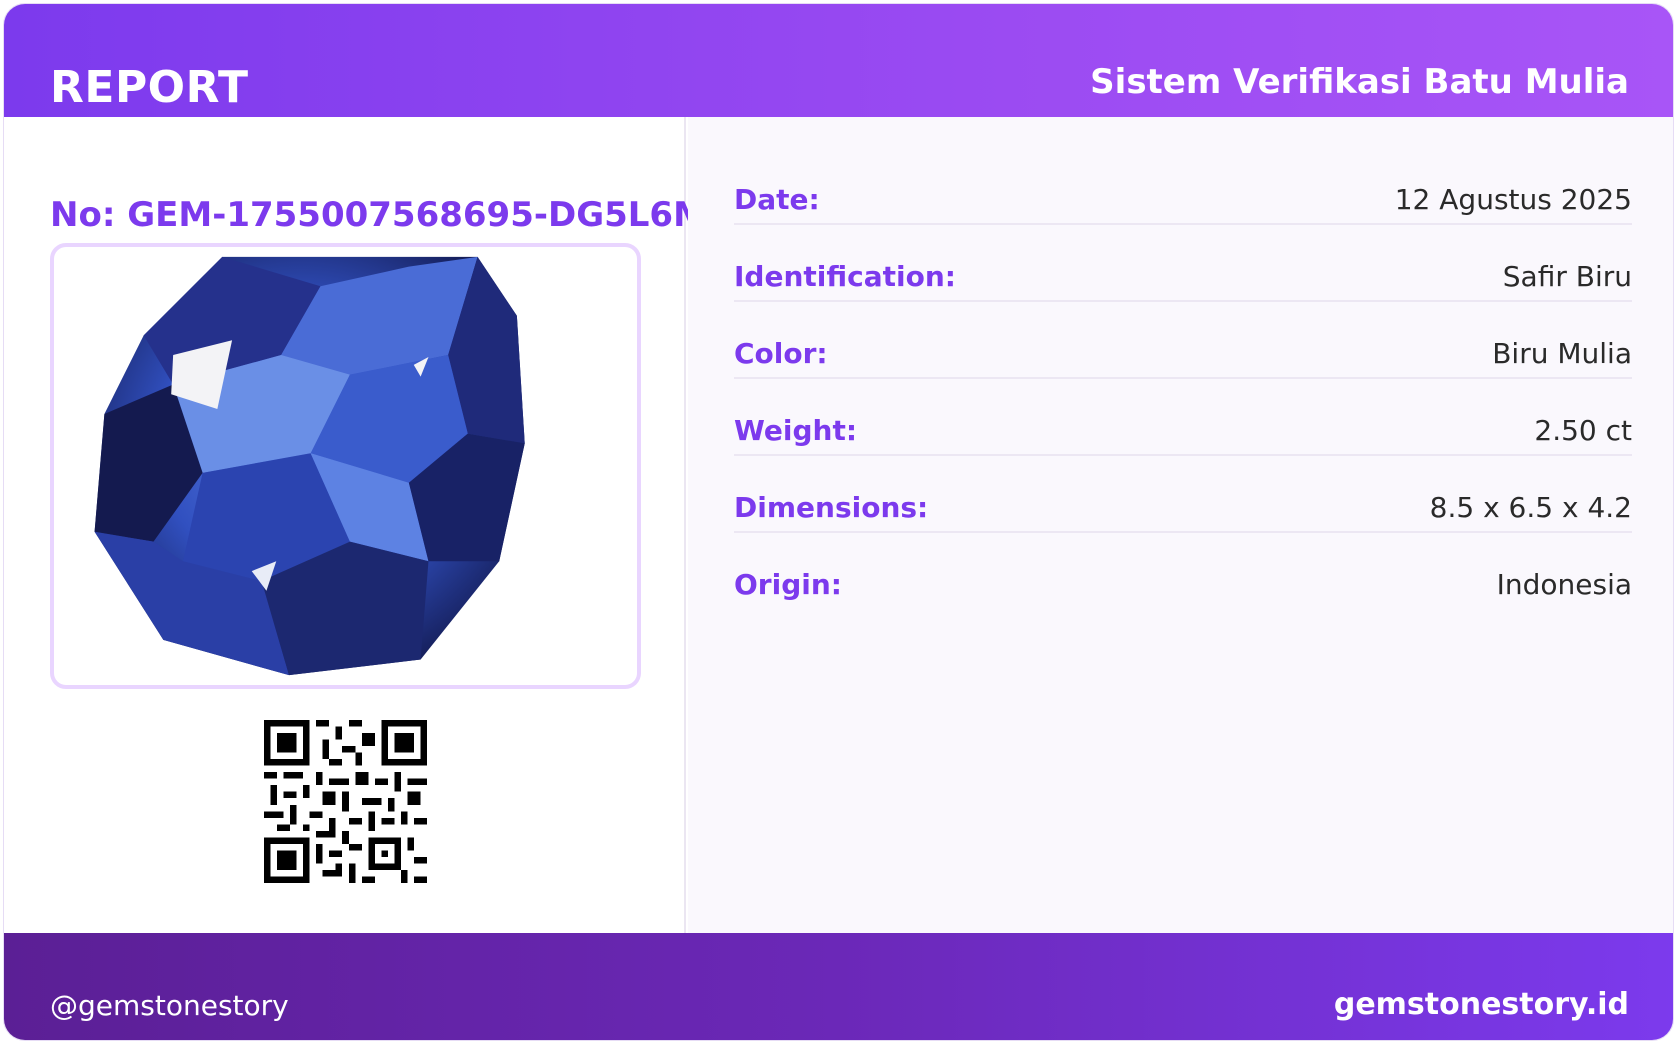 The image size is (1677, 1044). What do you see at coordinates (838, 60) in the screenshot?
I see `report-header: REPORT Sistem Verifikasi Batu Mulia` at bounding box center [838, 60].